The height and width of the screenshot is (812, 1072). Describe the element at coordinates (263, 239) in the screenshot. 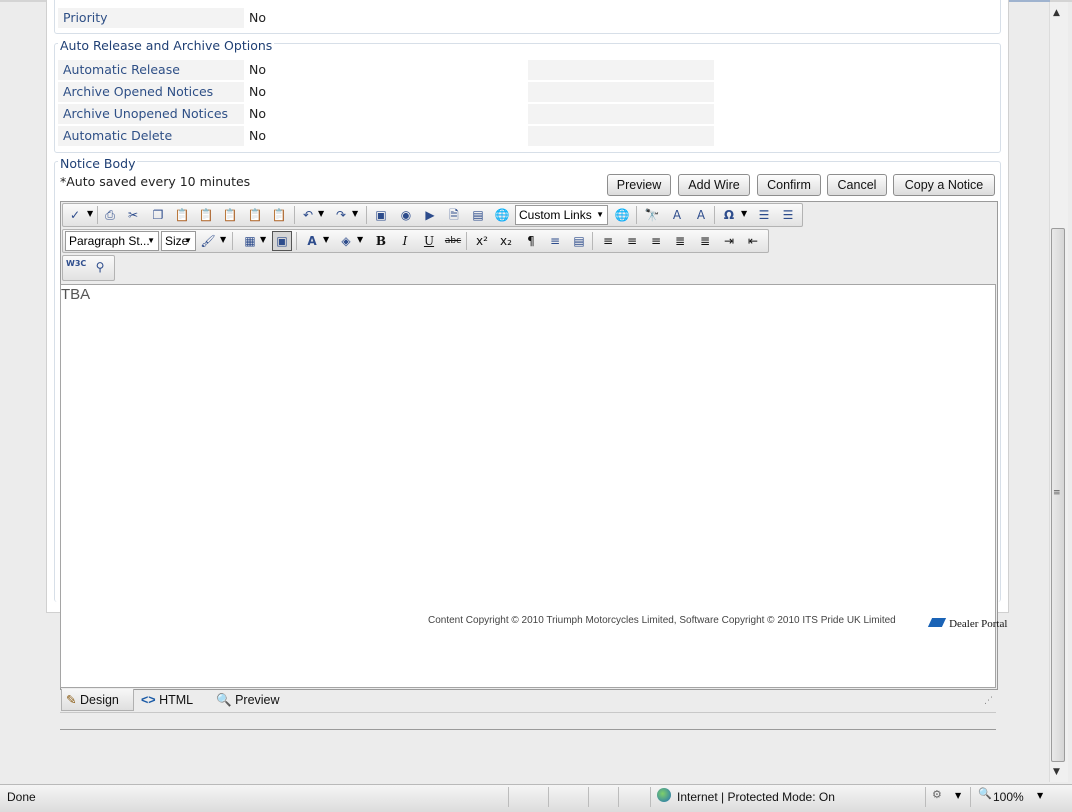

I see `table-dropdown-icon: ▼` at that location.